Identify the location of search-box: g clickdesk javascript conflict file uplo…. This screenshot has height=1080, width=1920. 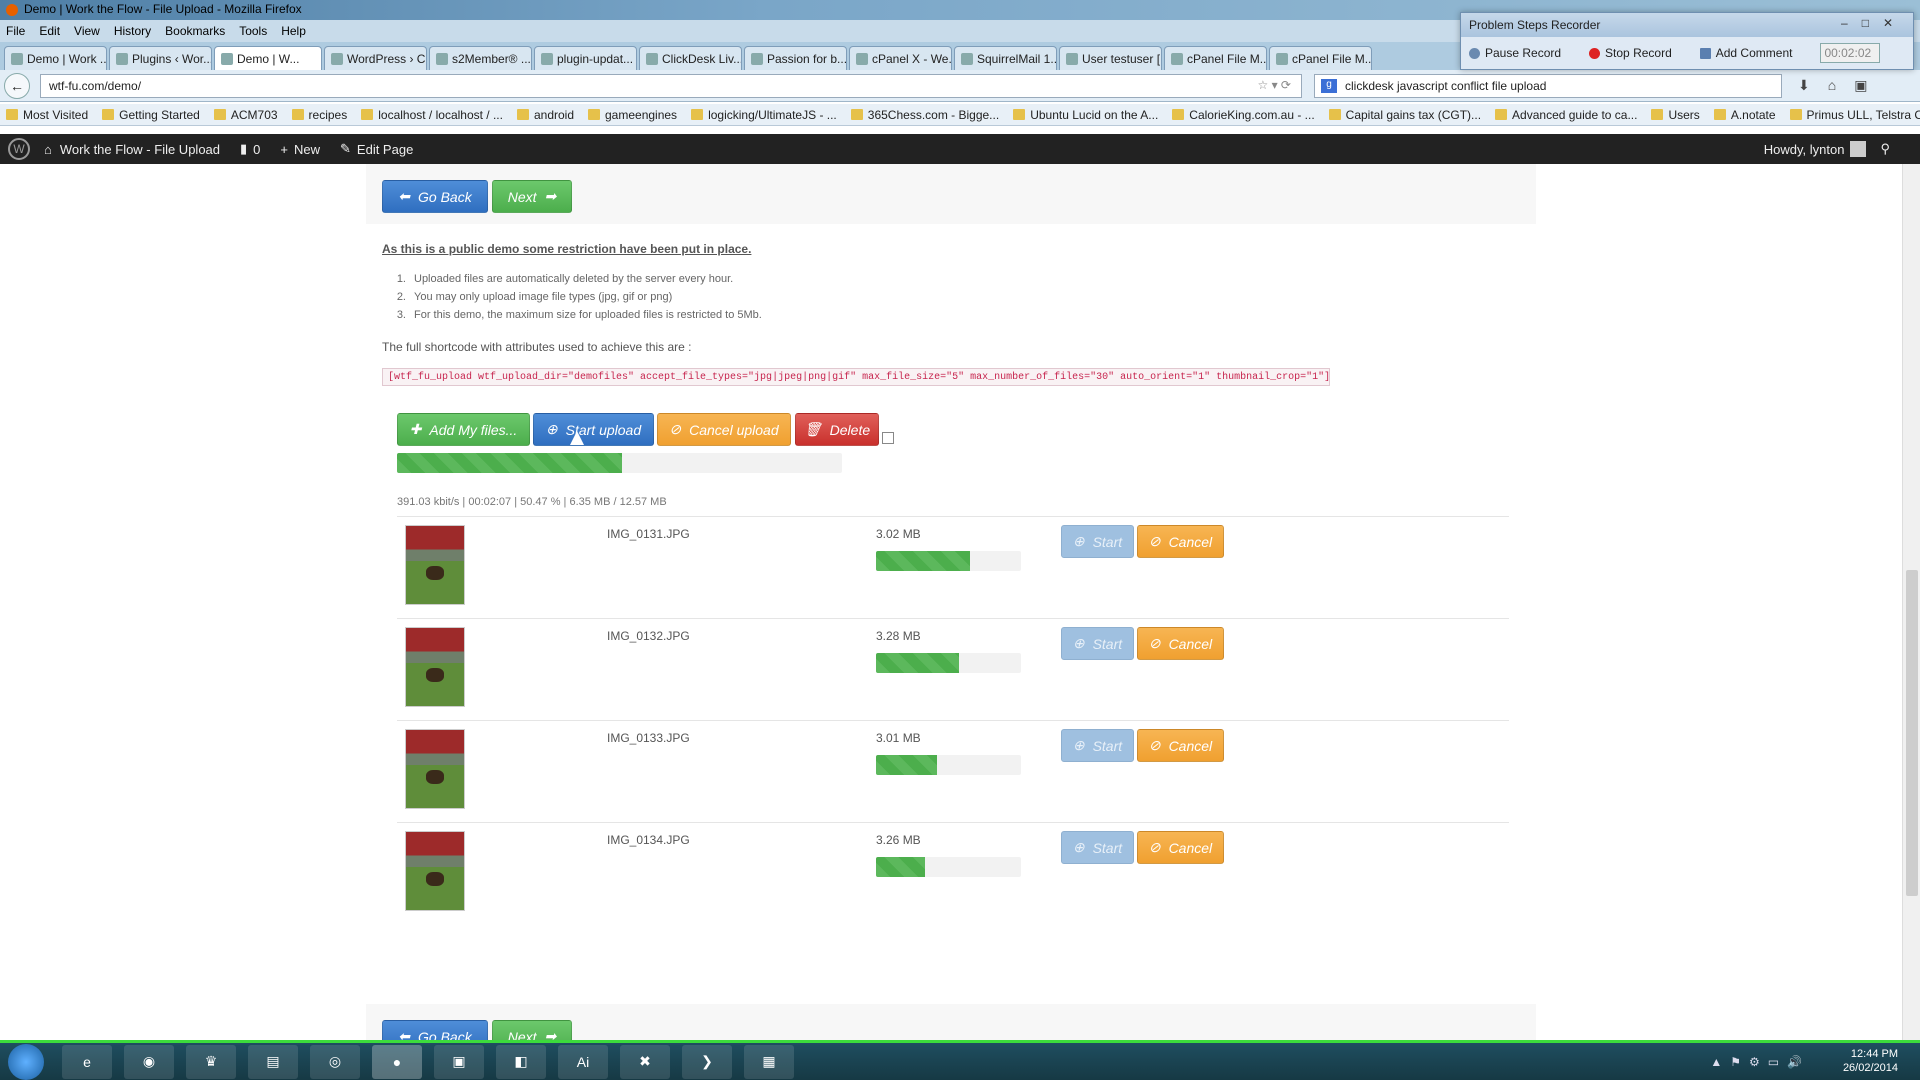
(1548, 85).